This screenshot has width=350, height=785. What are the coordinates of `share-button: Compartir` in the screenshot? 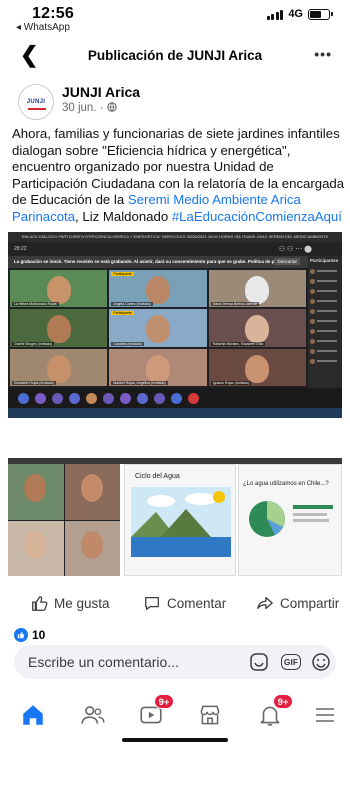 It's located at (297, 603).